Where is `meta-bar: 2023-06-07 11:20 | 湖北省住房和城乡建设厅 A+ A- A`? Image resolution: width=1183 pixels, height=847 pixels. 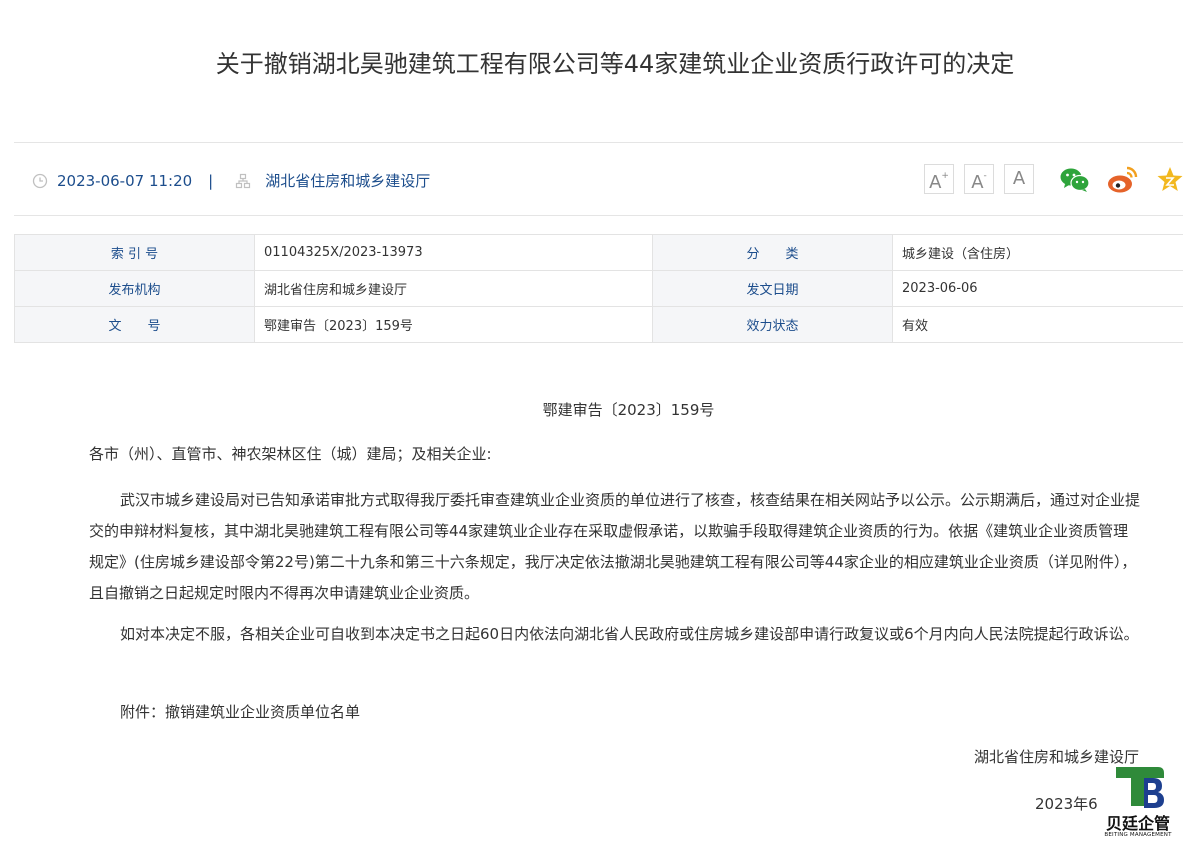
meta-bar: 2023-06-07 11:20 | 湖北省住房和城乡建设厅 A+ A- A is located at coordinates (598, 179).